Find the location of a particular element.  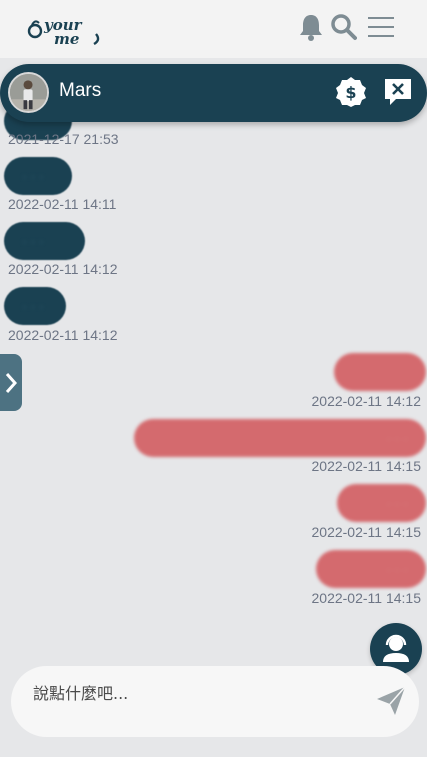

bell-icon is located at coordinates (311, 27).